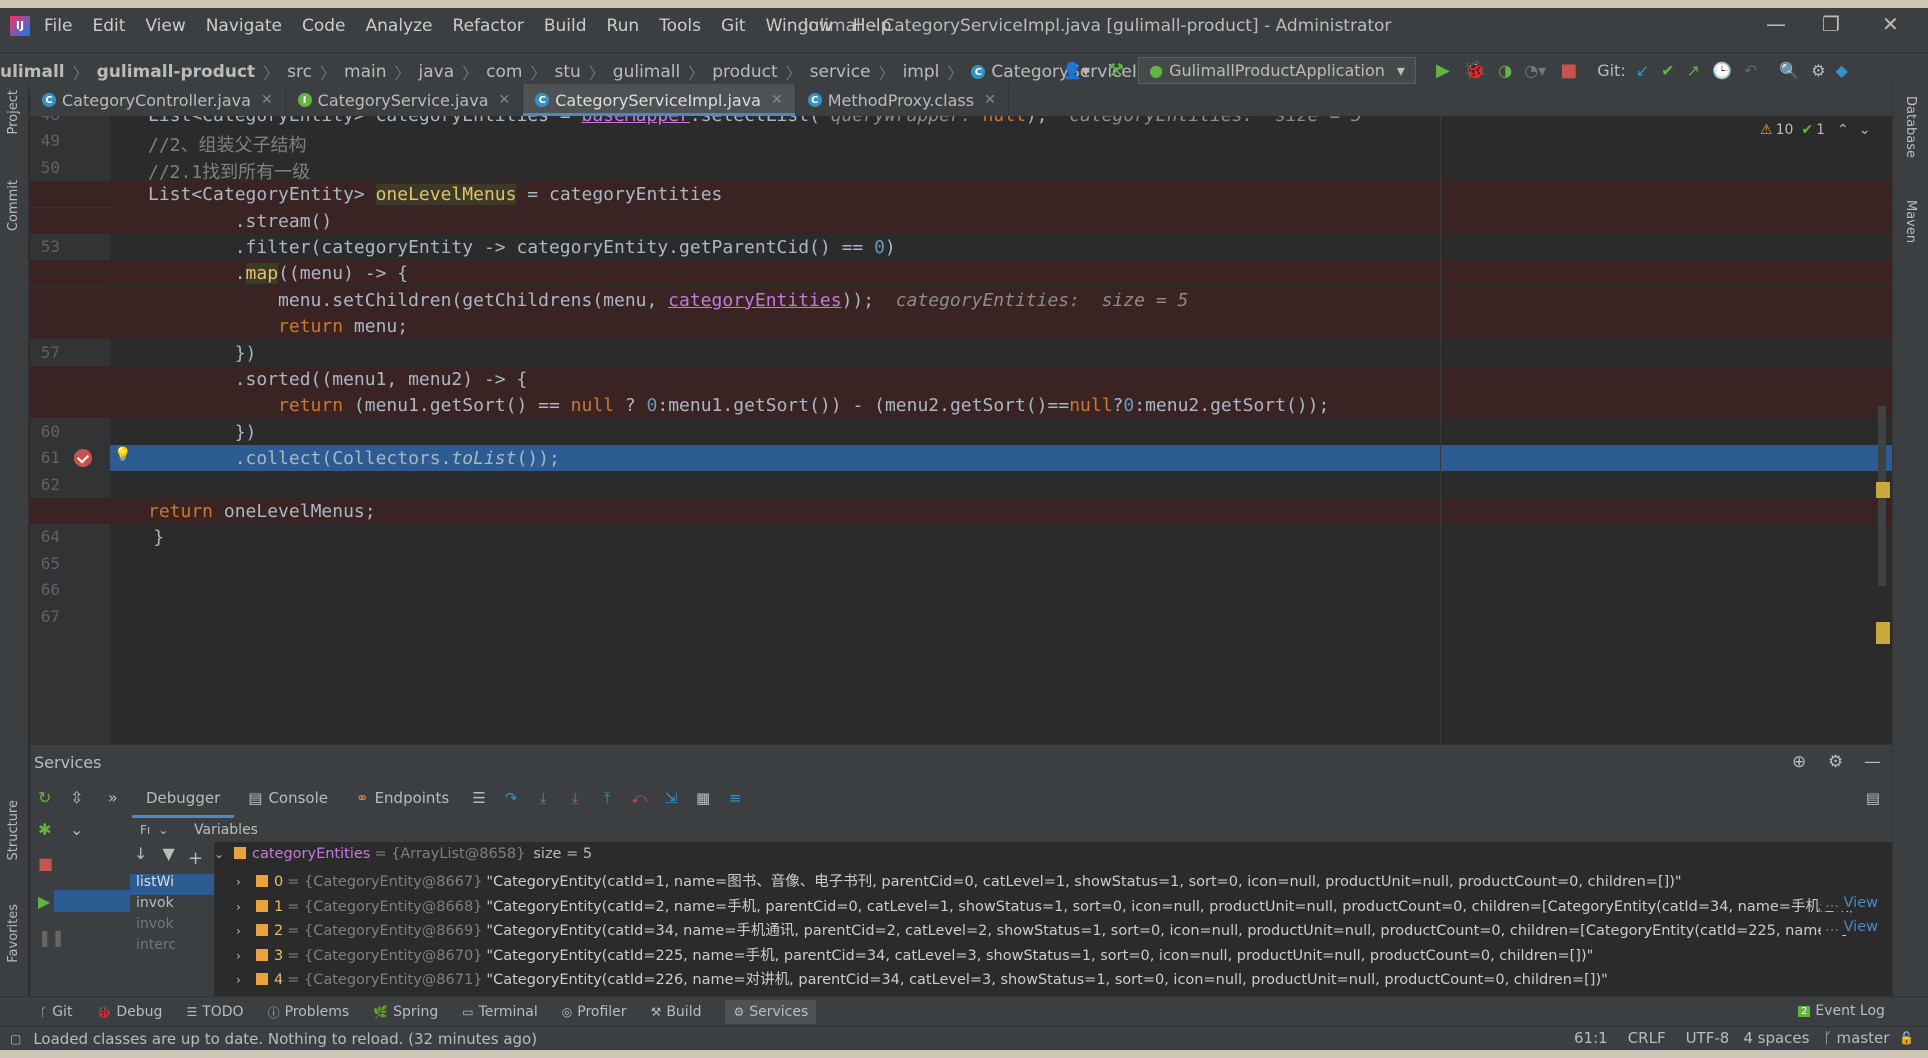 Image resolution: width=1928 pixels, height=1058 pixels. What do you see at coordinates (1475, 70) in the screenshot?
I see `debug-icon: 🐞` at bounding box center [1475, 70].